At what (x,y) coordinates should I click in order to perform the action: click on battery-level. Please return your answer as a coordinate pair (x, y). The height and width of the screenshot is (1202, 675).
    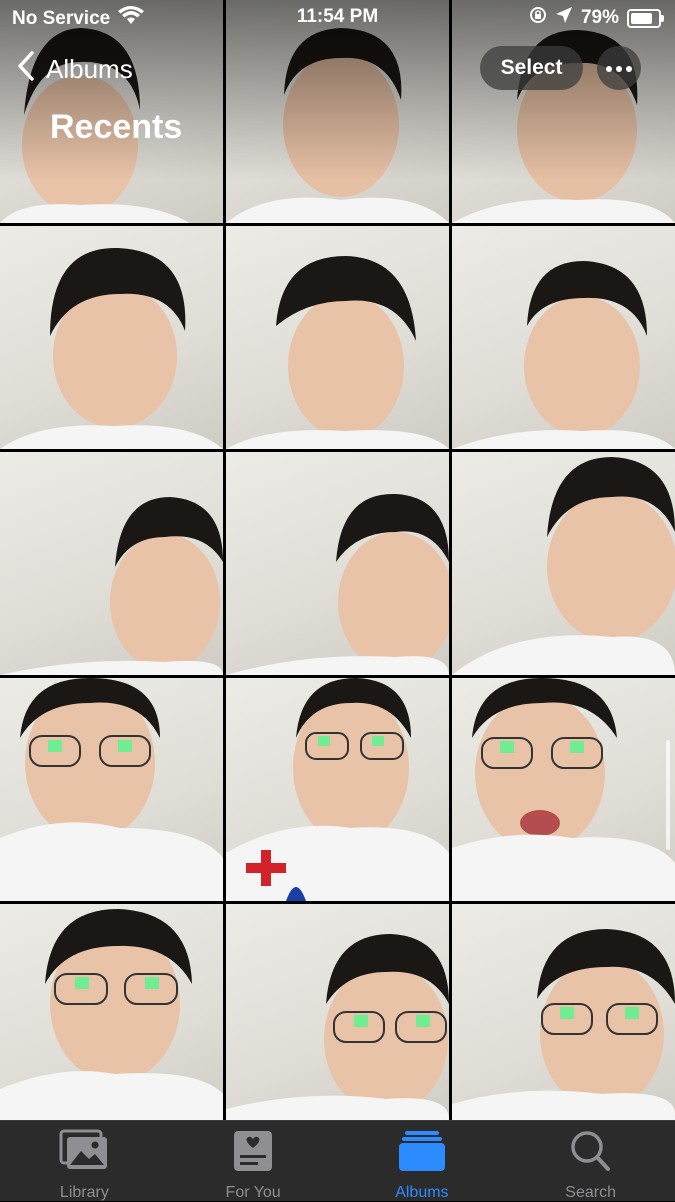
    Looking at the image, I should click on (641, 18).